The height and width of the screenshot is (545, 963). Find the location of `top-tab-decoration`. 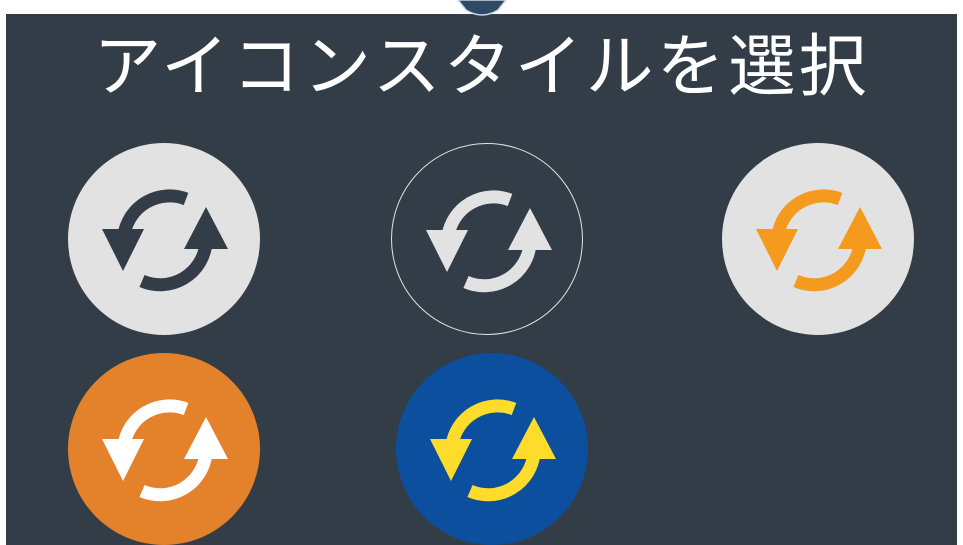

top-tab-decoration is located at coordinates (482, 8).